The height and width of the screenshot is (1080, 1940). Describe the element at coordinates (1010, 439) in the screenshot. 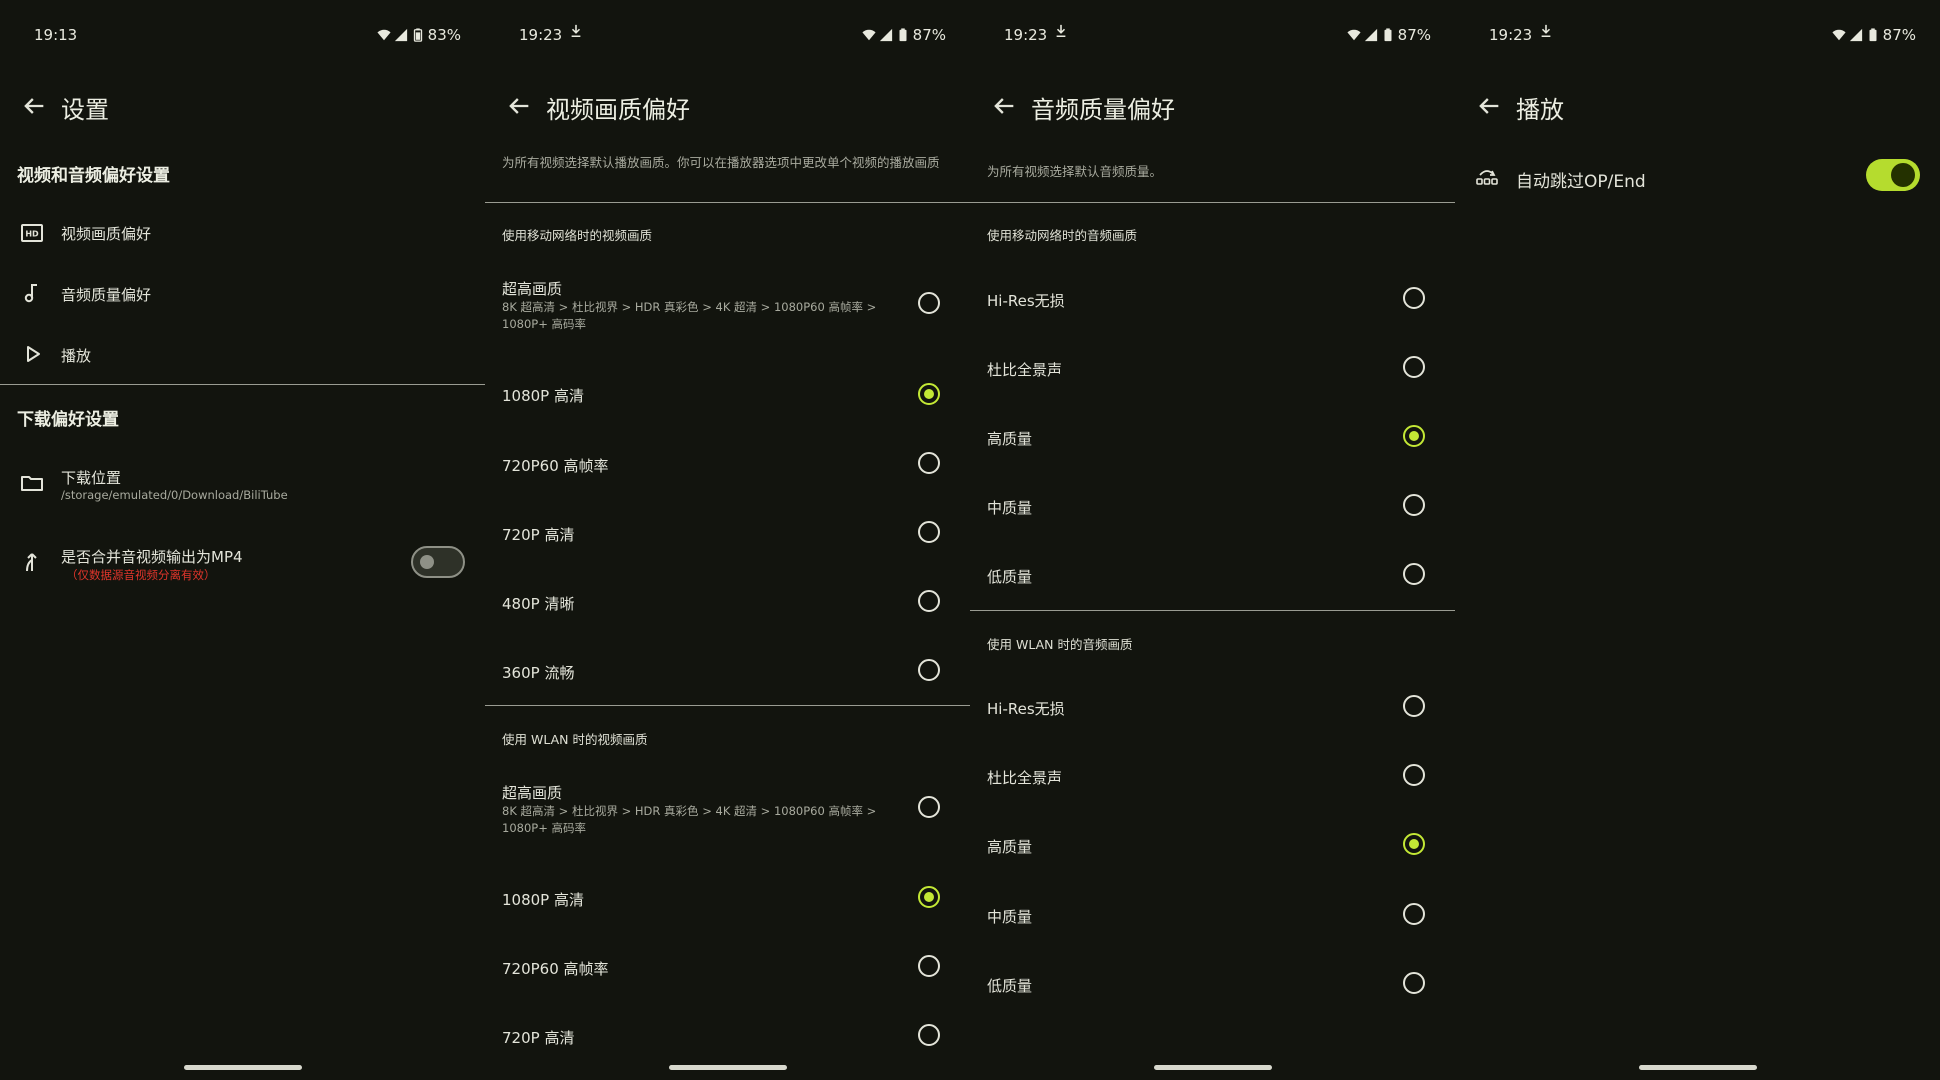

I see `option-label: 高质量` at that location.